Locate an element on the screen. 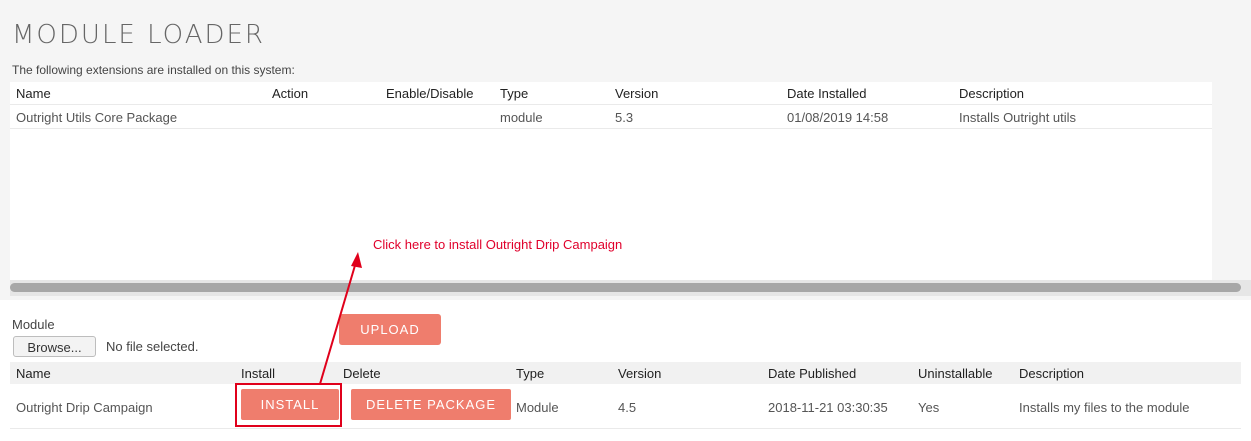 This screenshot has height=441, width=1251. installed-type: module is located at coordinates (521, 117).